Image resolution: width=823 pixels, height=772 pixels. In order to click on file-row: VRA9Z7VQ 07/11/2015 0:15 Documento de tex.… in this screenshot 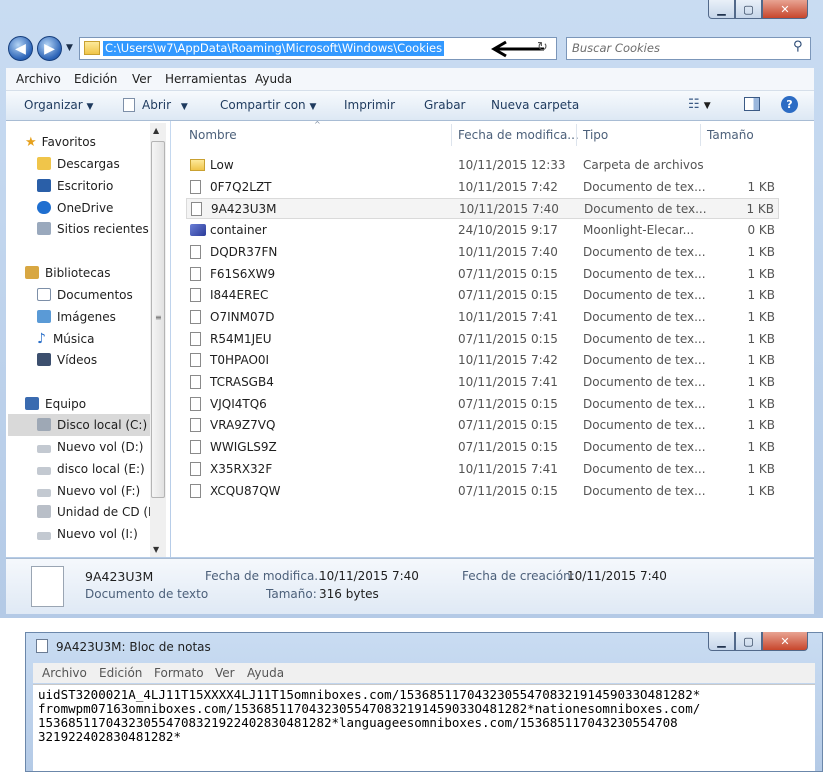, I will do `click(482, 425)`.